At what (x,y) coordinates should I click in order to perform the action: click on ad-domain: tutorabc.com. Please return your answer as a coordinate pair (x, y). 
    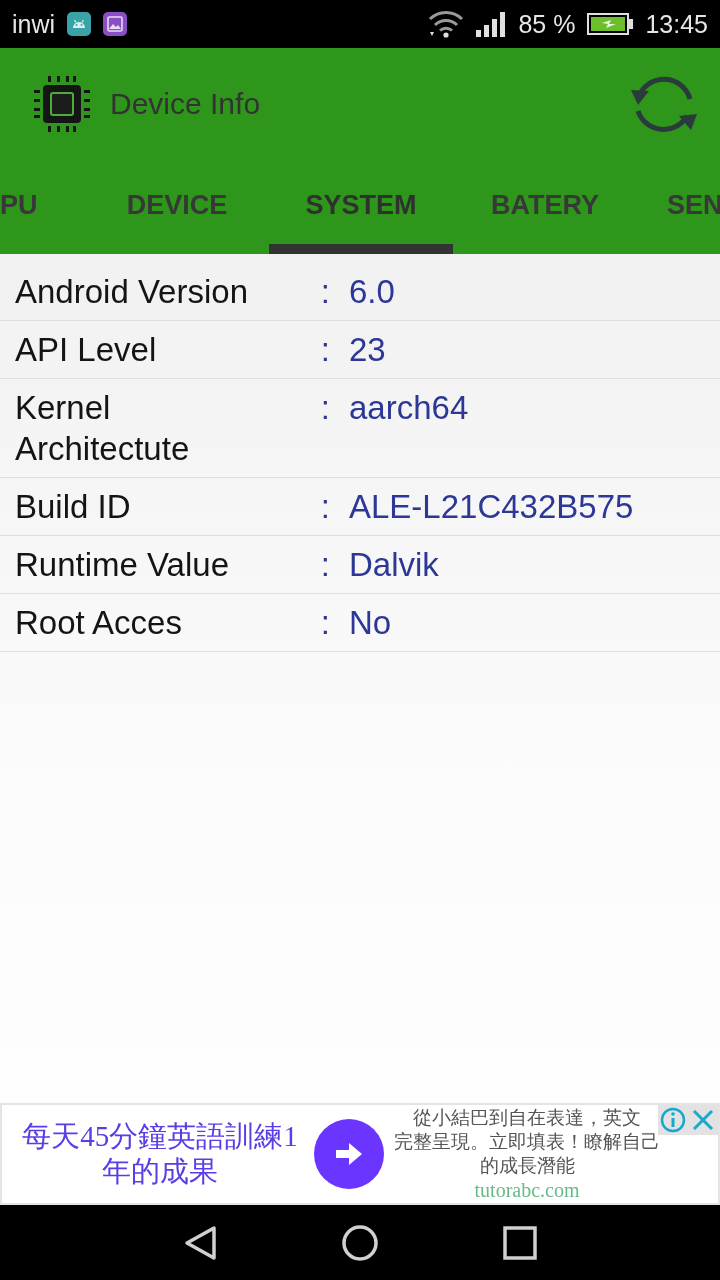
    Looking at the image, I should click on (527, 1190).